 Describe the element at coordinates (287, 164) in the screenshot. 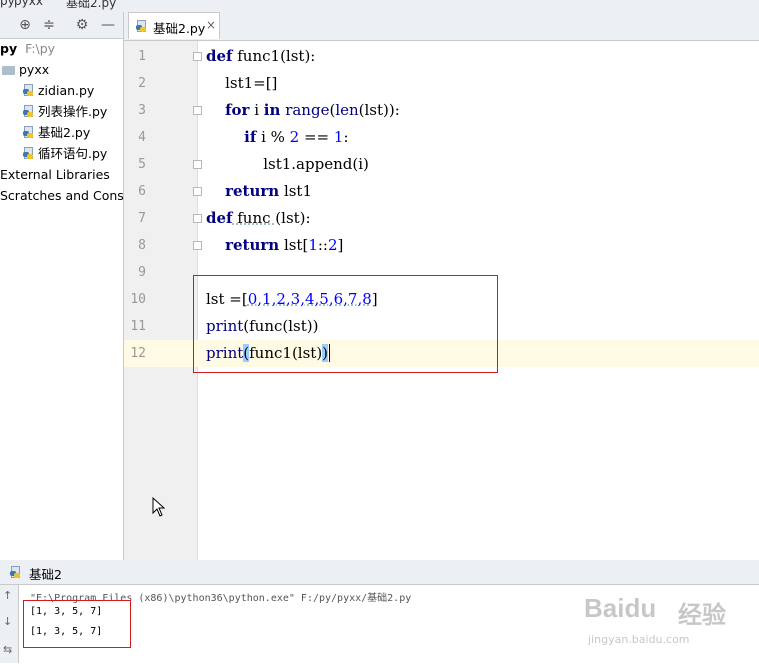

I see `code-line-5: lst1.append(i)` at that location.